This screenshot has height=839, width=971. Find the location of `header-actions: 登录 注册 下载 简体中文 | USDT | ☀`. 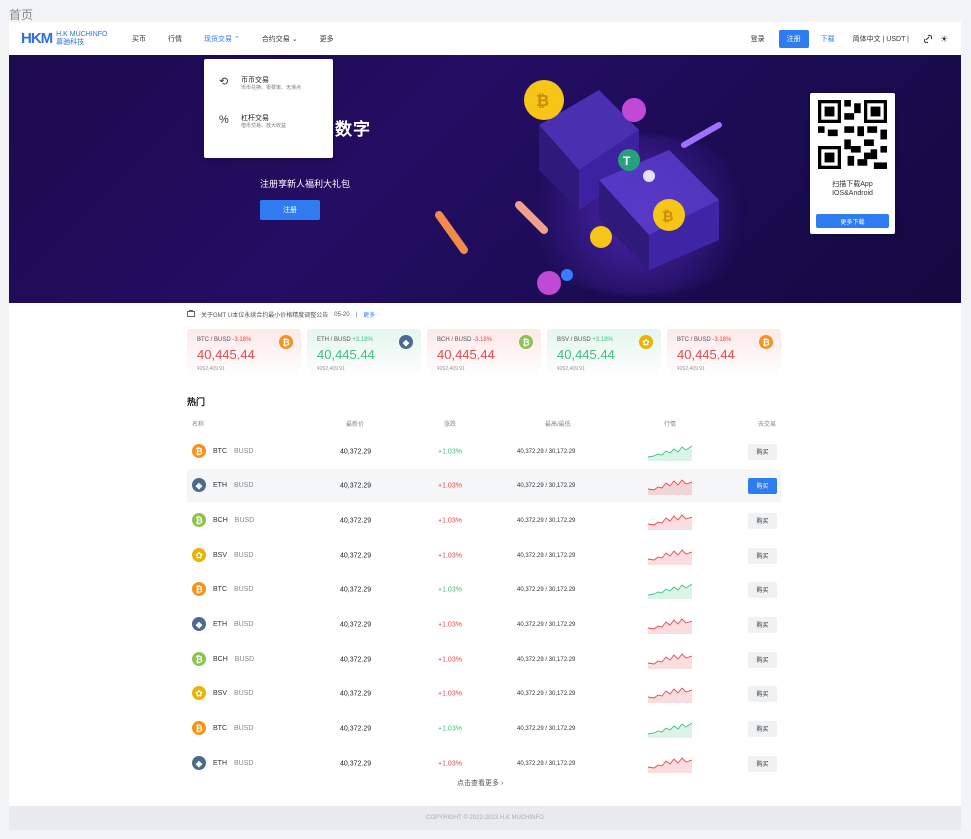

header-actions: 登录 注册 下载 简体中文 | USDT | ☀ is located at coordinates (850, 39).